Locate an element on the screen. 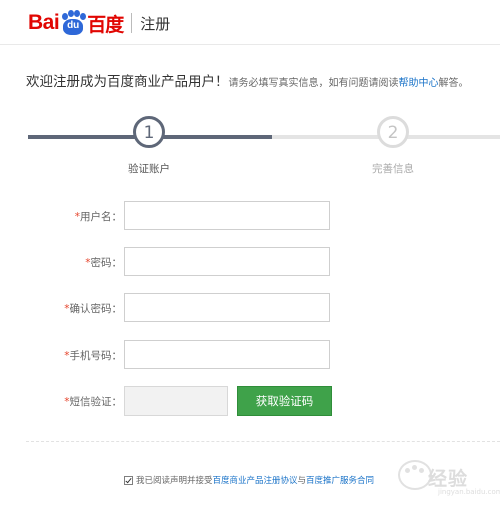 This screenshot has height=506, width=500. registration-agreement-link: 百度商业产品注册协议 is located at coordinates (255, 480).